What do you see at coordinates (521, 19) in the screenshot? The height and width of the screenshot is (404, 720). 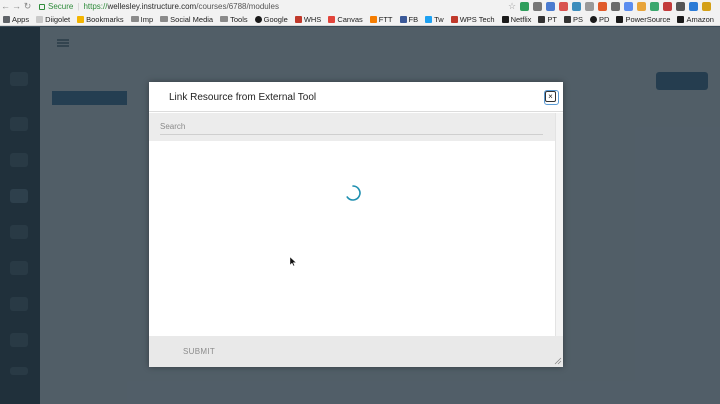 I see `bookmark-label: Netflix` at bounding box center [521, 19].